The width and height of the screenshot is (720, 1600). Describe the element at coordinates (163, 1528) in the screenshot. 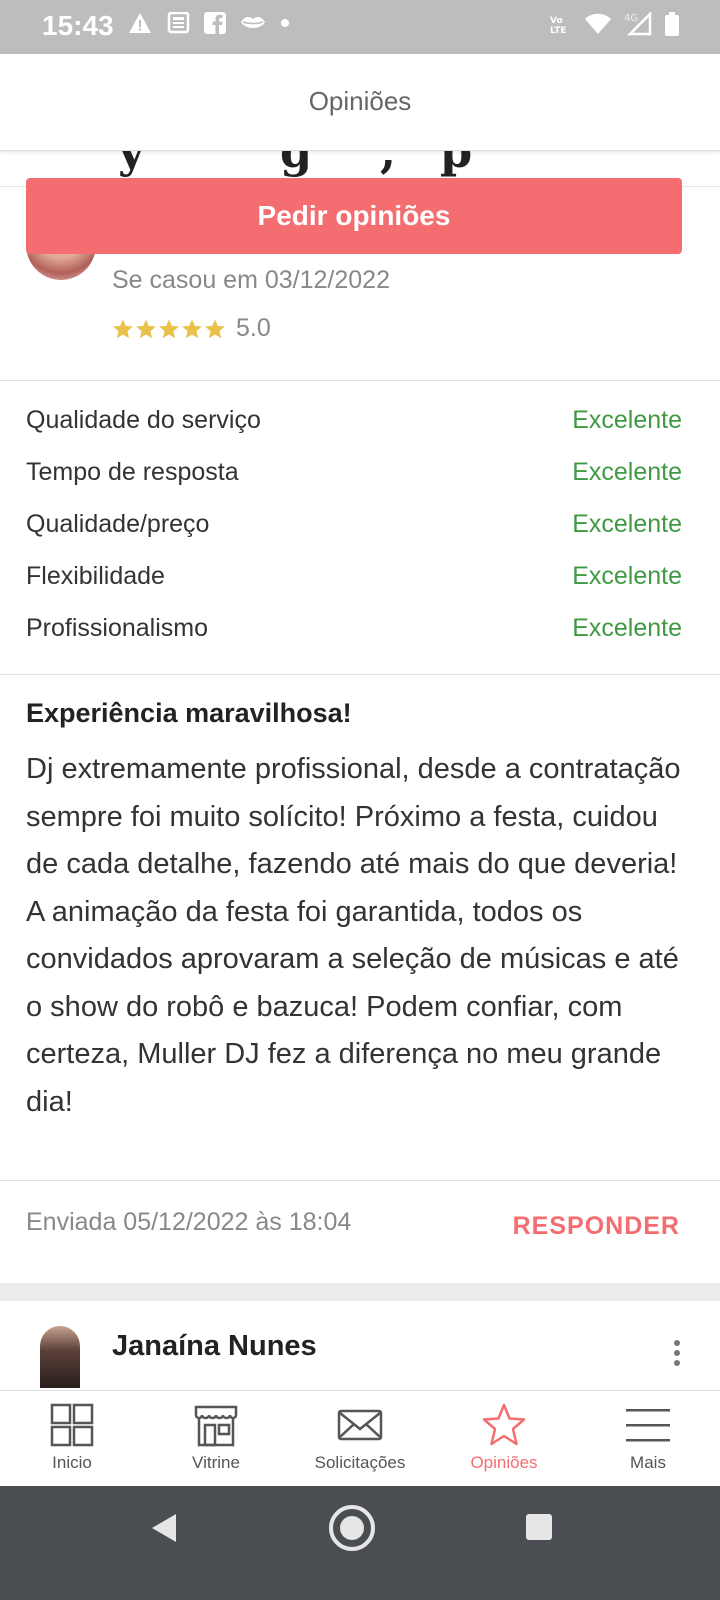

I see `back-icon` at that location.